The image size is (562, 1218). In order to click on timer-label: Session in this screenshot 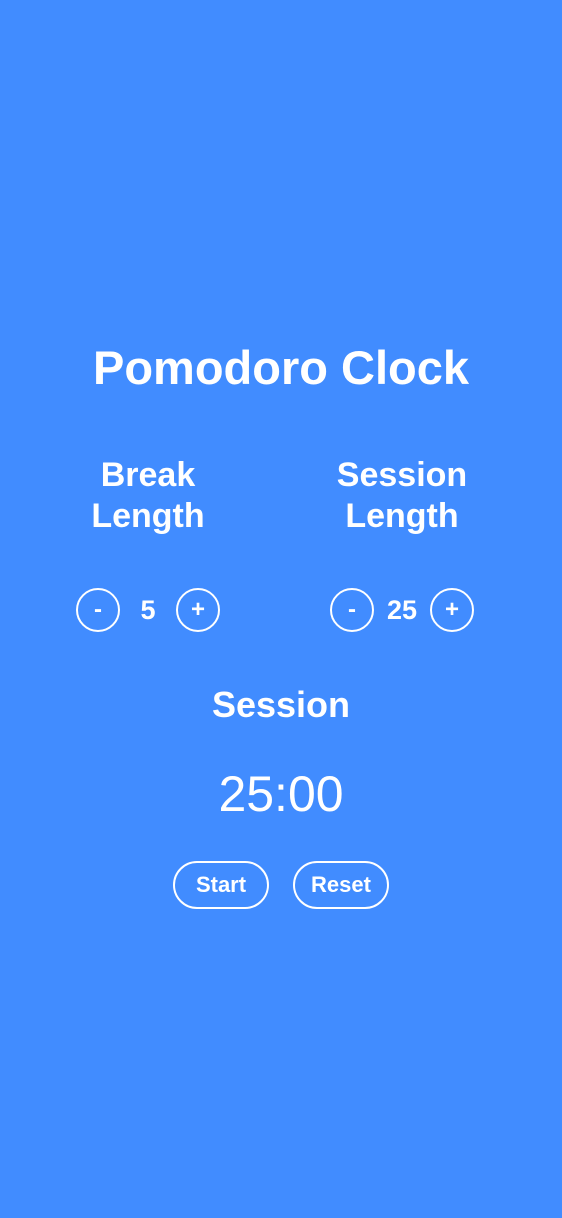, I will do `click(281, 704)`.